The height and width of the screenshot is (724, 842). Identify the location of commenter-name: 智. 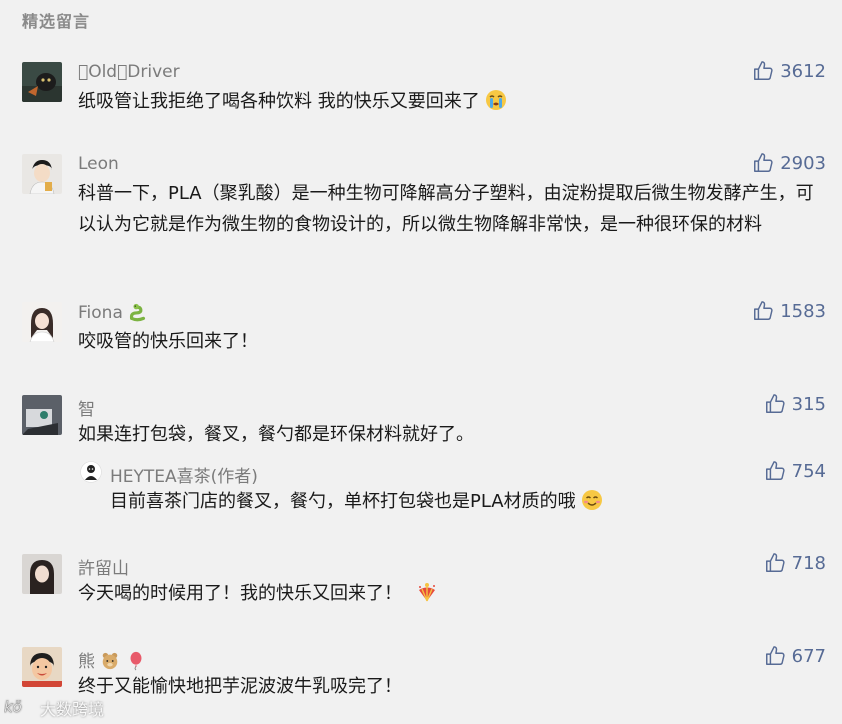
(86, 410).